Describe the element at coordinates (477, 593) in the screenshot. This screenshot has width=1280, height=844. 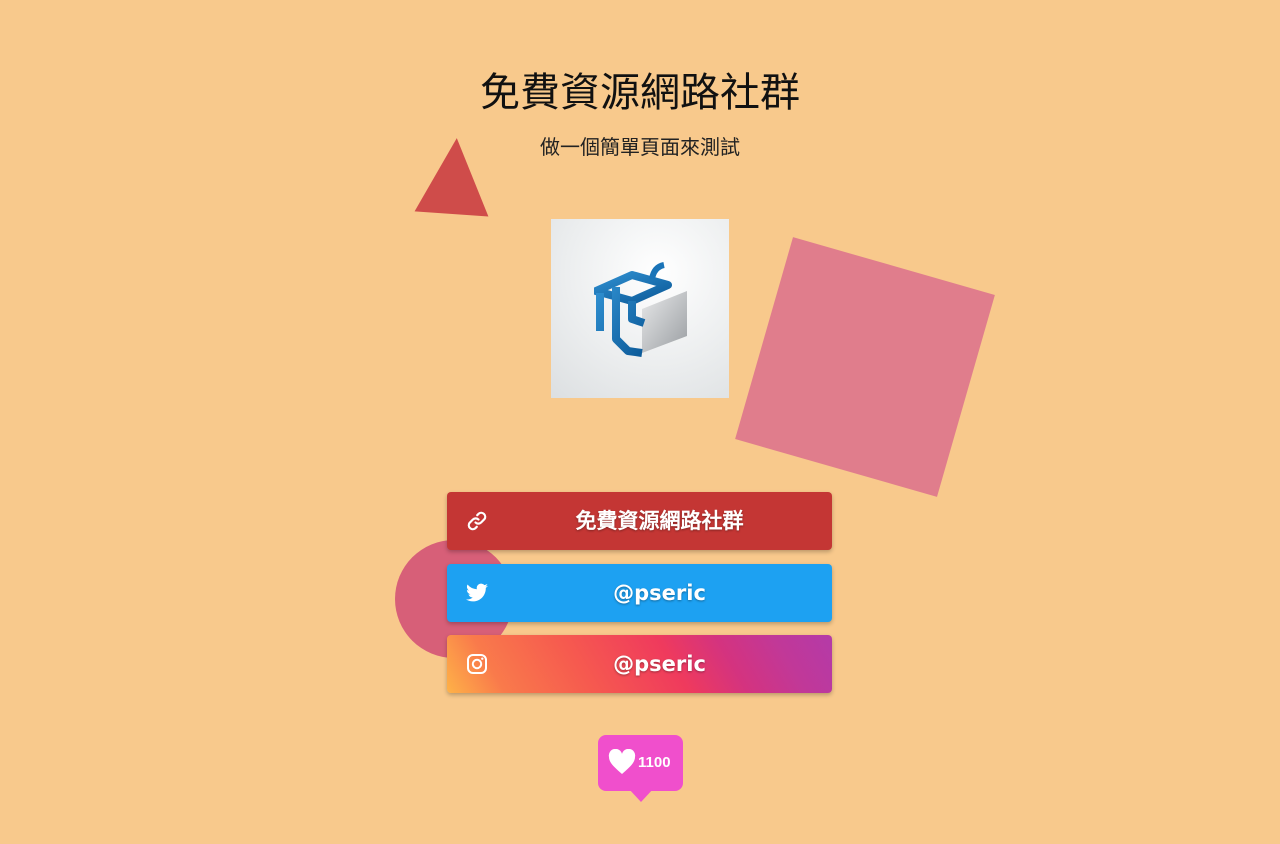
I see `twitter-icon` at that location.